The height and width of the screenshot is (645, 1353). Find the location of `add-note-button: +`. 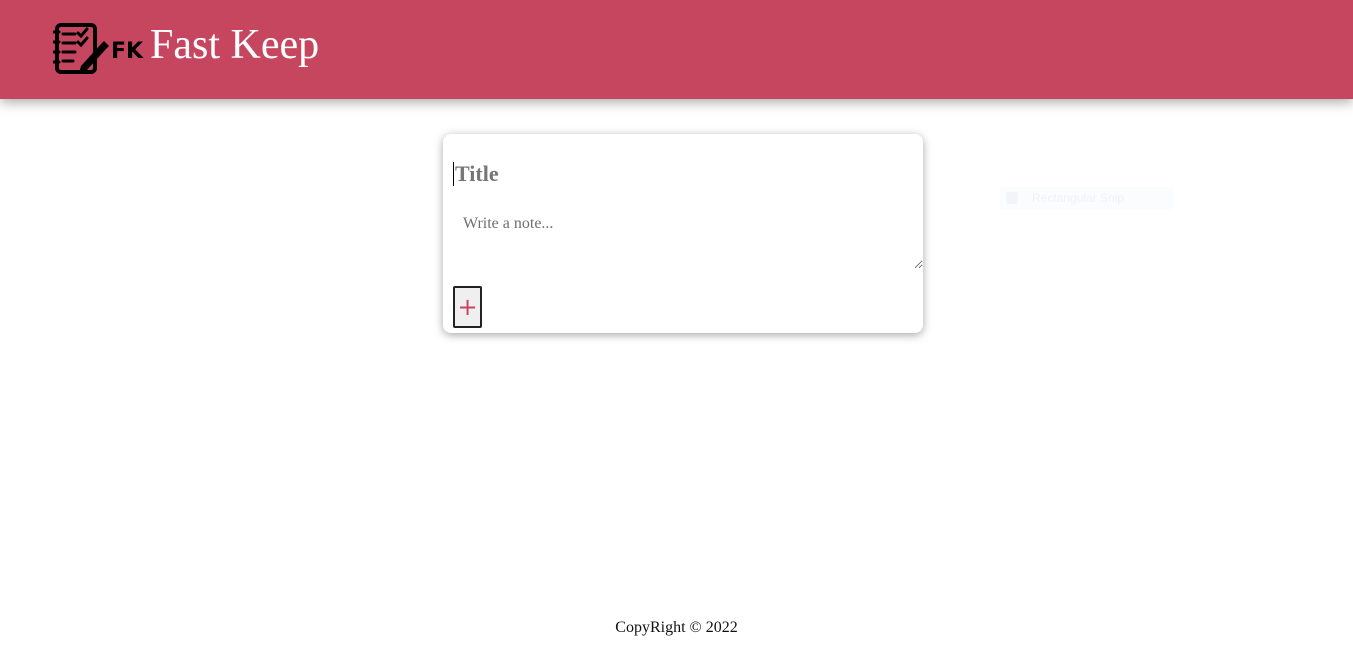

add-note-button: + is located at coordinates (467, 307).